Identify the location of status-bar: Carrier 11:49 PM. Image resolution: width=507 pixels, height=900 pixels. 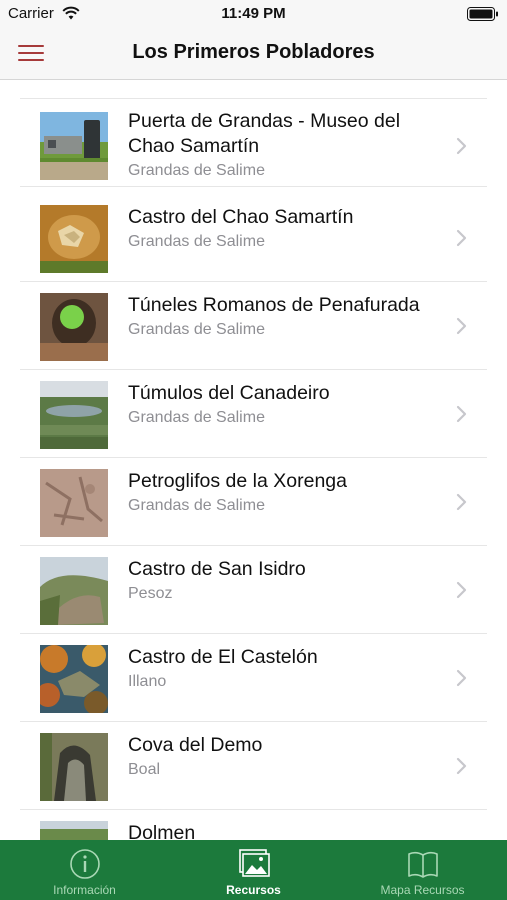
(253, 14).